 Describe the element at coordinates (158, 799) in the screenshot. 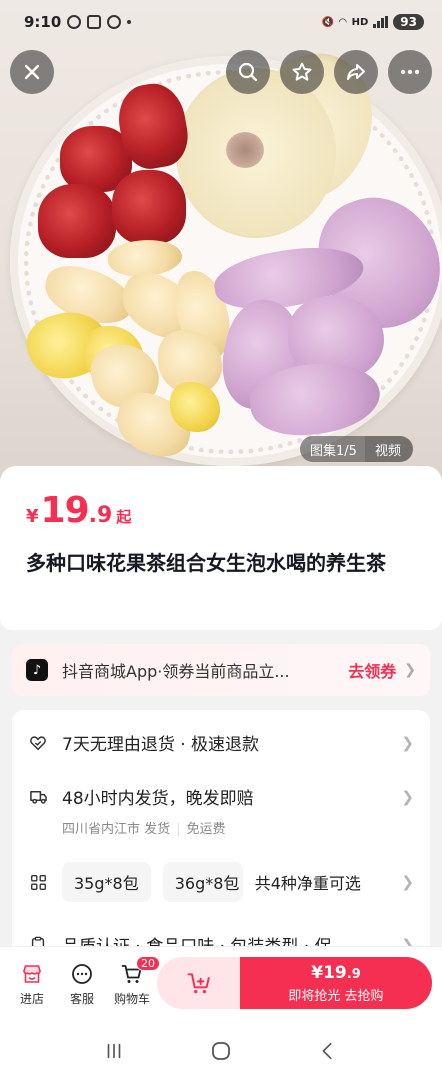

I see `shipping-promise: 48小时内发货，晚发即赔` at that location.